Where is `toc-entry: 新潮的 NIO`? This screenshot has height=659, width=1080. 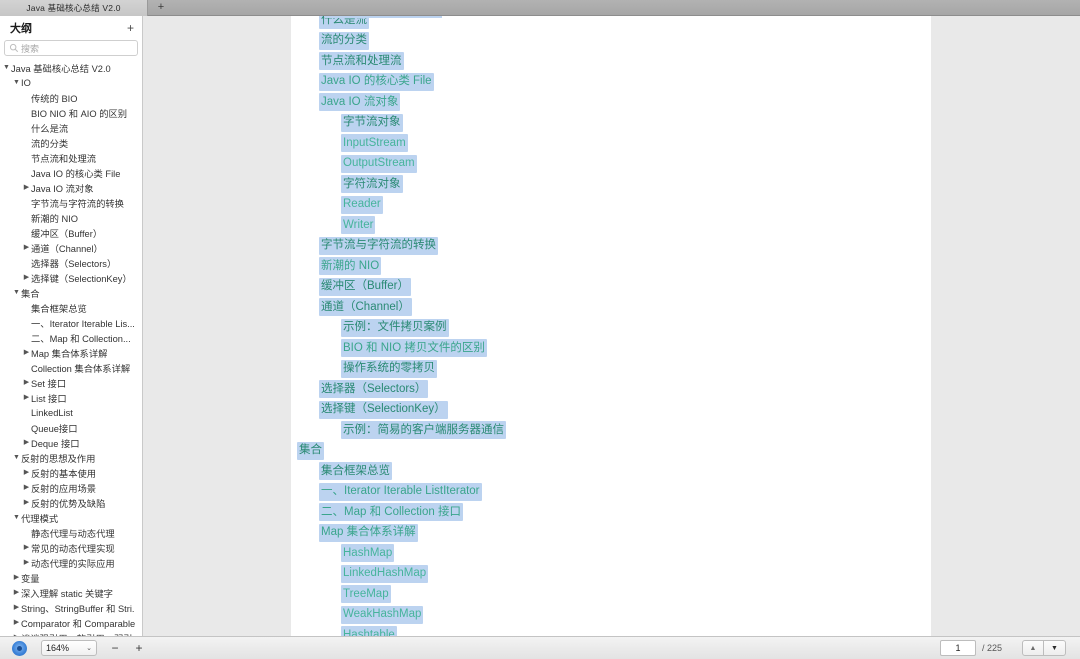 toc-entry: 新潮的 NIO is located at coordinates (611, 266).